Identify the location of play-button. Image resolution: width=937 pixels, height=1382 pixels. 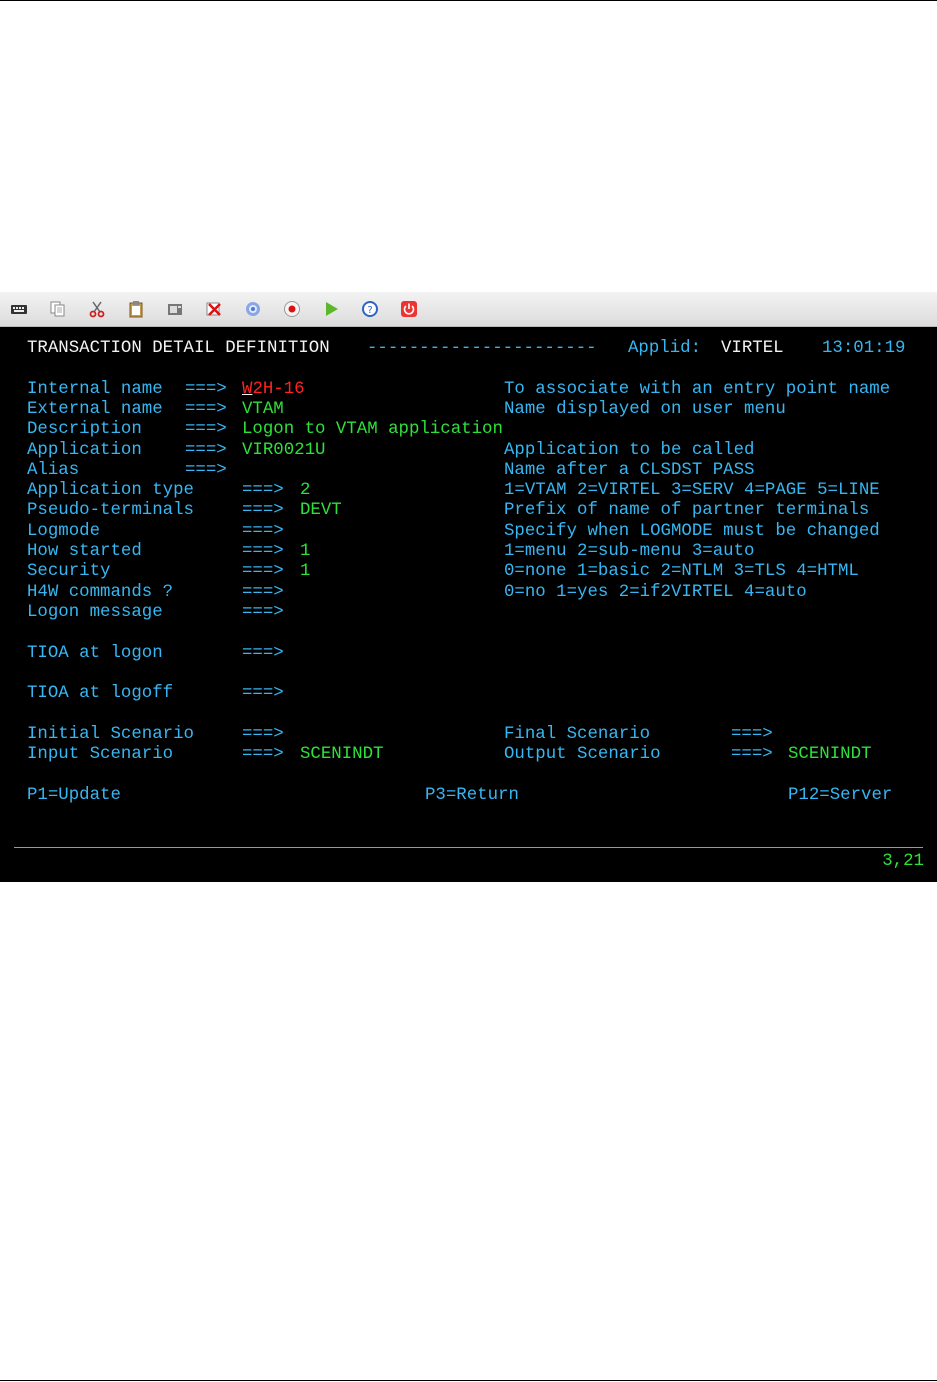
(331, 309).